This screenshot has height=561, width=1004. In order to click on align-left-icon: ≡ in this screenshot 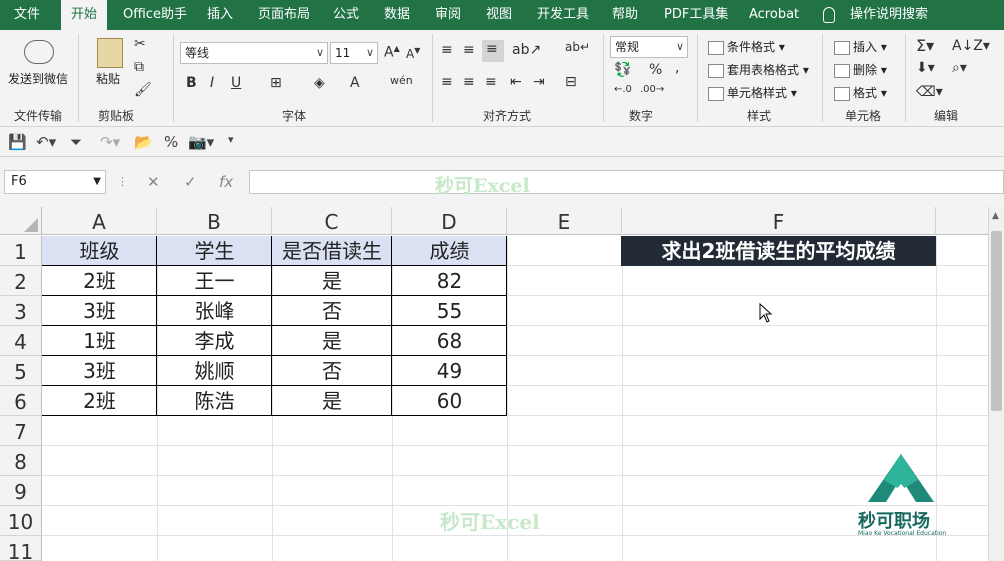, I will do `click(447, 82)`.